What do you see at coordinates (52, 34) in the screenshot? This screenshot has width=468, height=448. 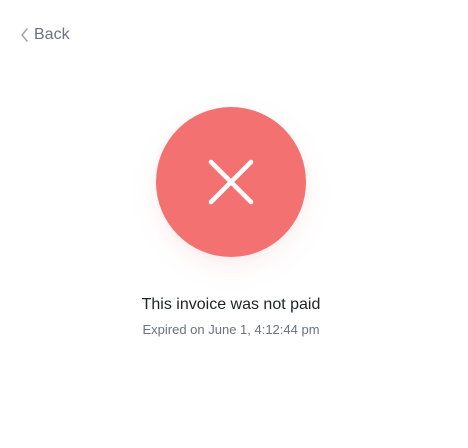 I see `back-label: Back` at bounding box center [52, 34].